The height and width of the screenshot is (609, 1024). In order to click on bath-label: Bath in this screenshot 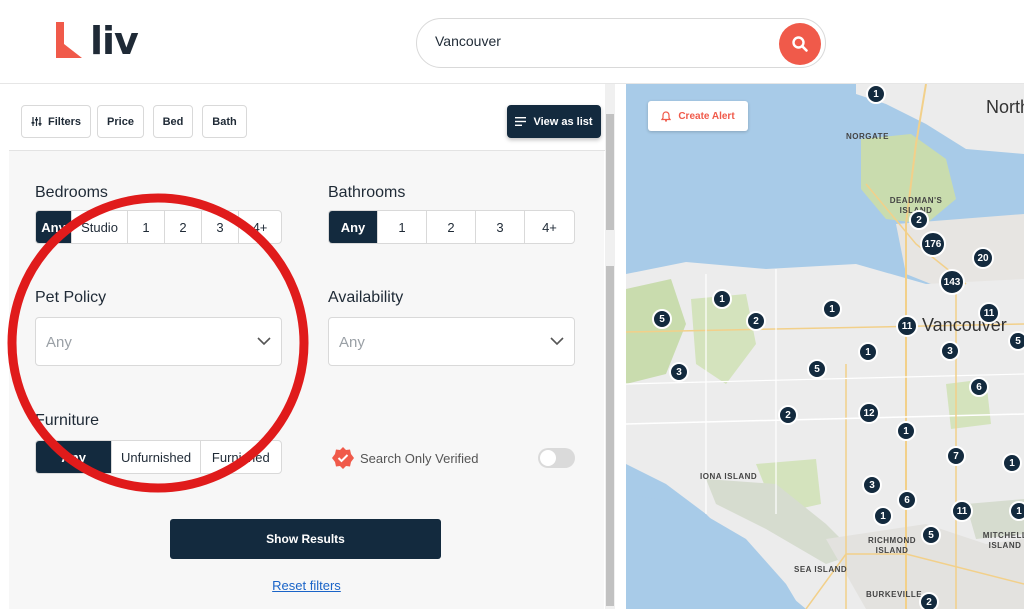, I will do `click(224, 121)`.